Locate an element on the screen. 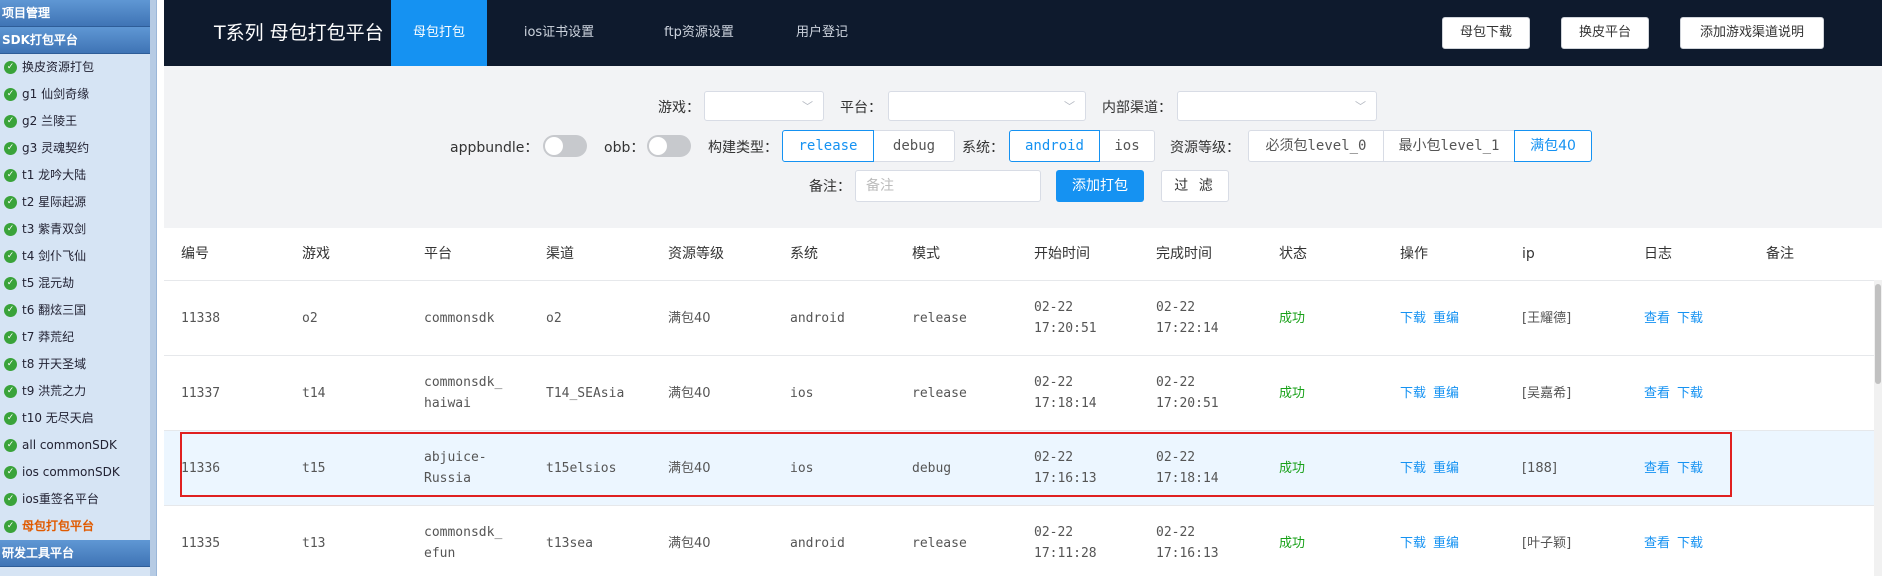 The height and width of the screenshot is (576, 1882). add-pack-button: 添加打包 is located at coordinates (1100, 186).